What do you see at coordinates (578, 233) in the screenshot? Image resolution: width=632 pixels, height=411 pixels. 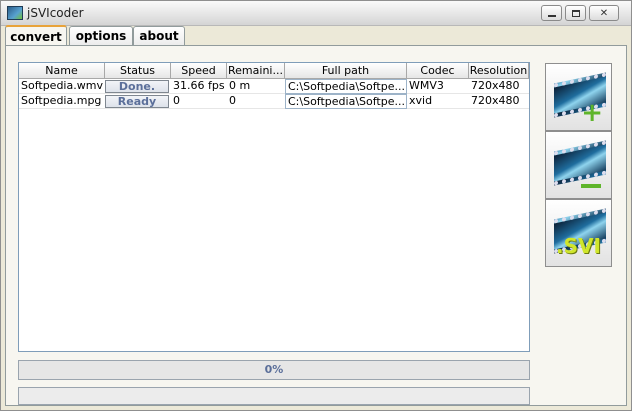 I see `convert-svi-button: .SVI` at bounding box center [578, 233].